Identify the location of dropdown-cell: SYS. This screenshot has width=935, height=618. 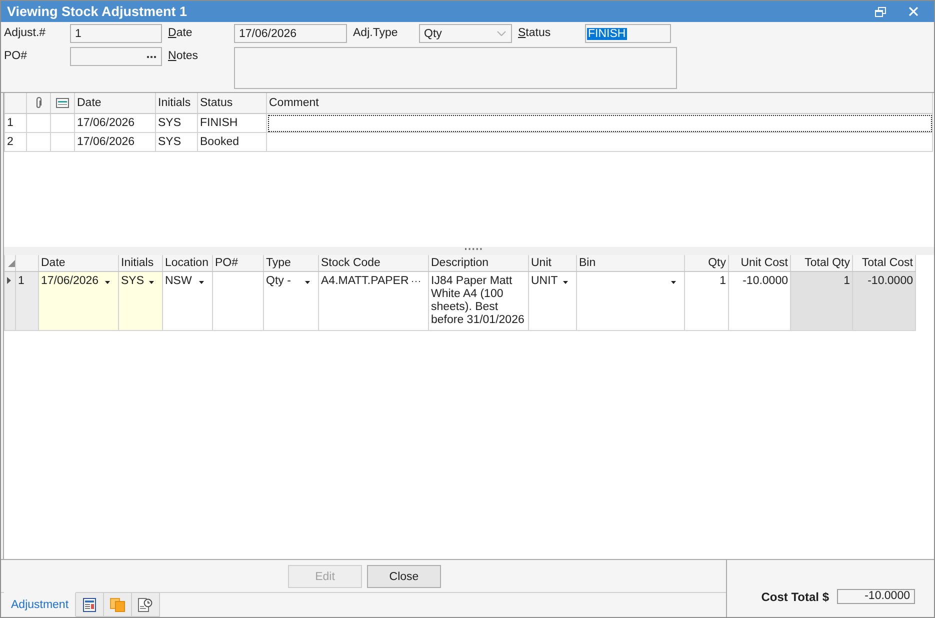
(140, 301).